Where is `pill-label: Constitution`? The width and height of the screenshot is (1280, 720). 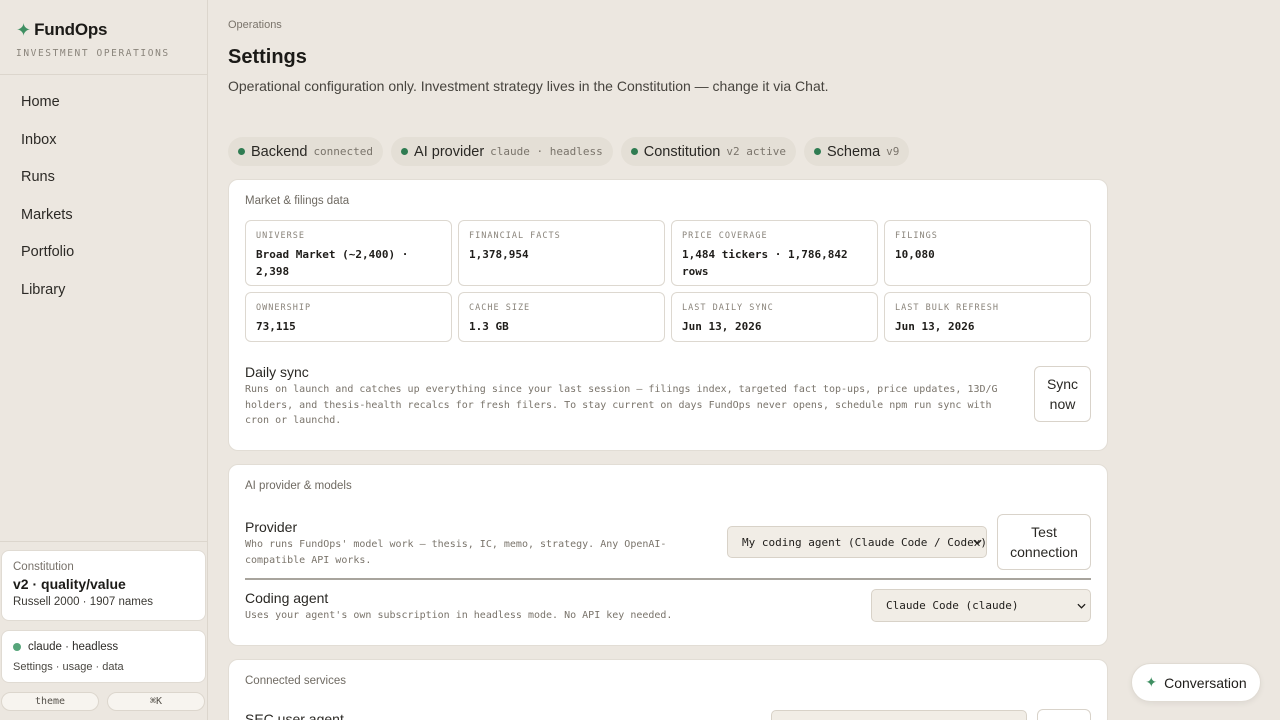
pill-label: Constitution is located at coordinates (682, 151).